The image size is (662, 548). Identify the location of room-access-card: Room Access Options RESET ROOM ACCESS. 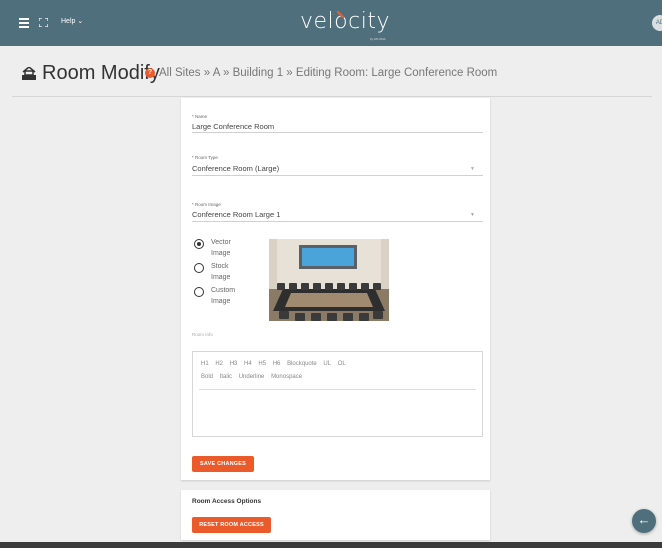
(335, 515).